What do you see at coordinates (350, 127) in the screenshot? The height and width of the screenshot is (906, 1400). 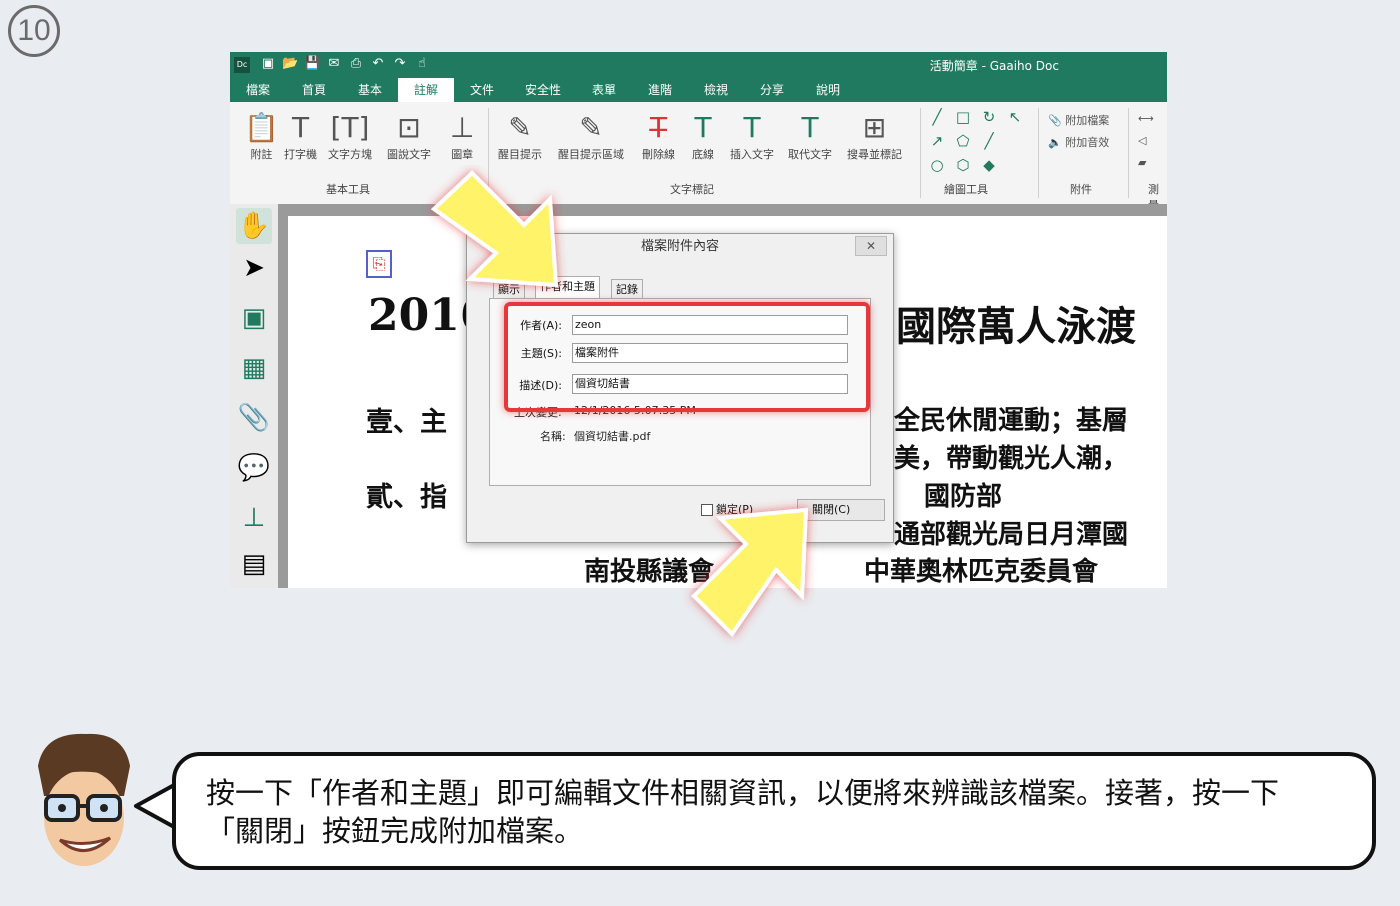 I see `textbox-icon: [T]` at bounding box center [350, 127].